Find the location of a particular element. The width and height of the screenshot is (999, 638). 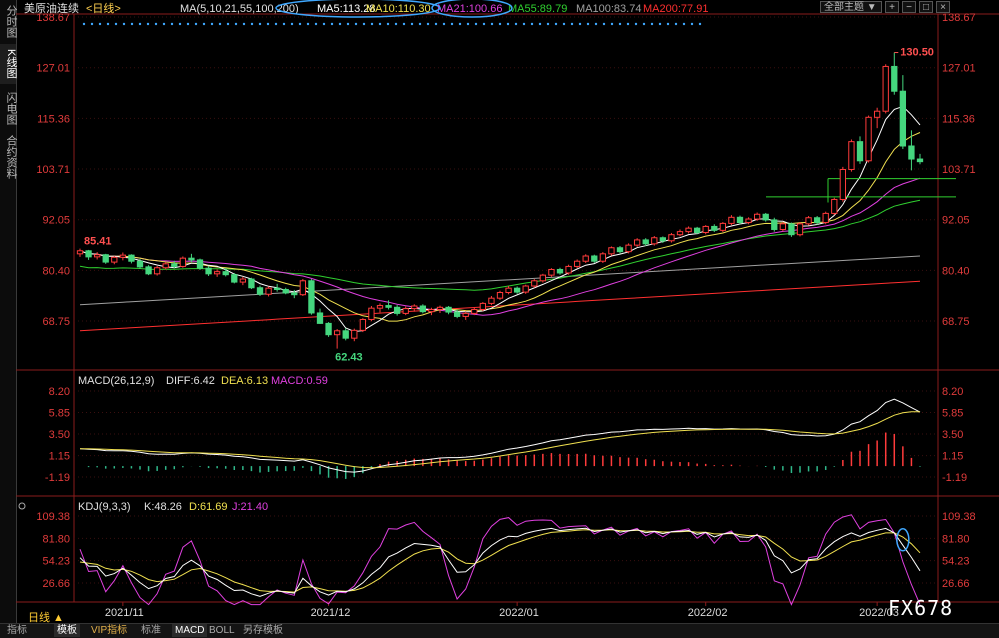

price-tick-left: 80.40 is located at coordinates (56, 271).